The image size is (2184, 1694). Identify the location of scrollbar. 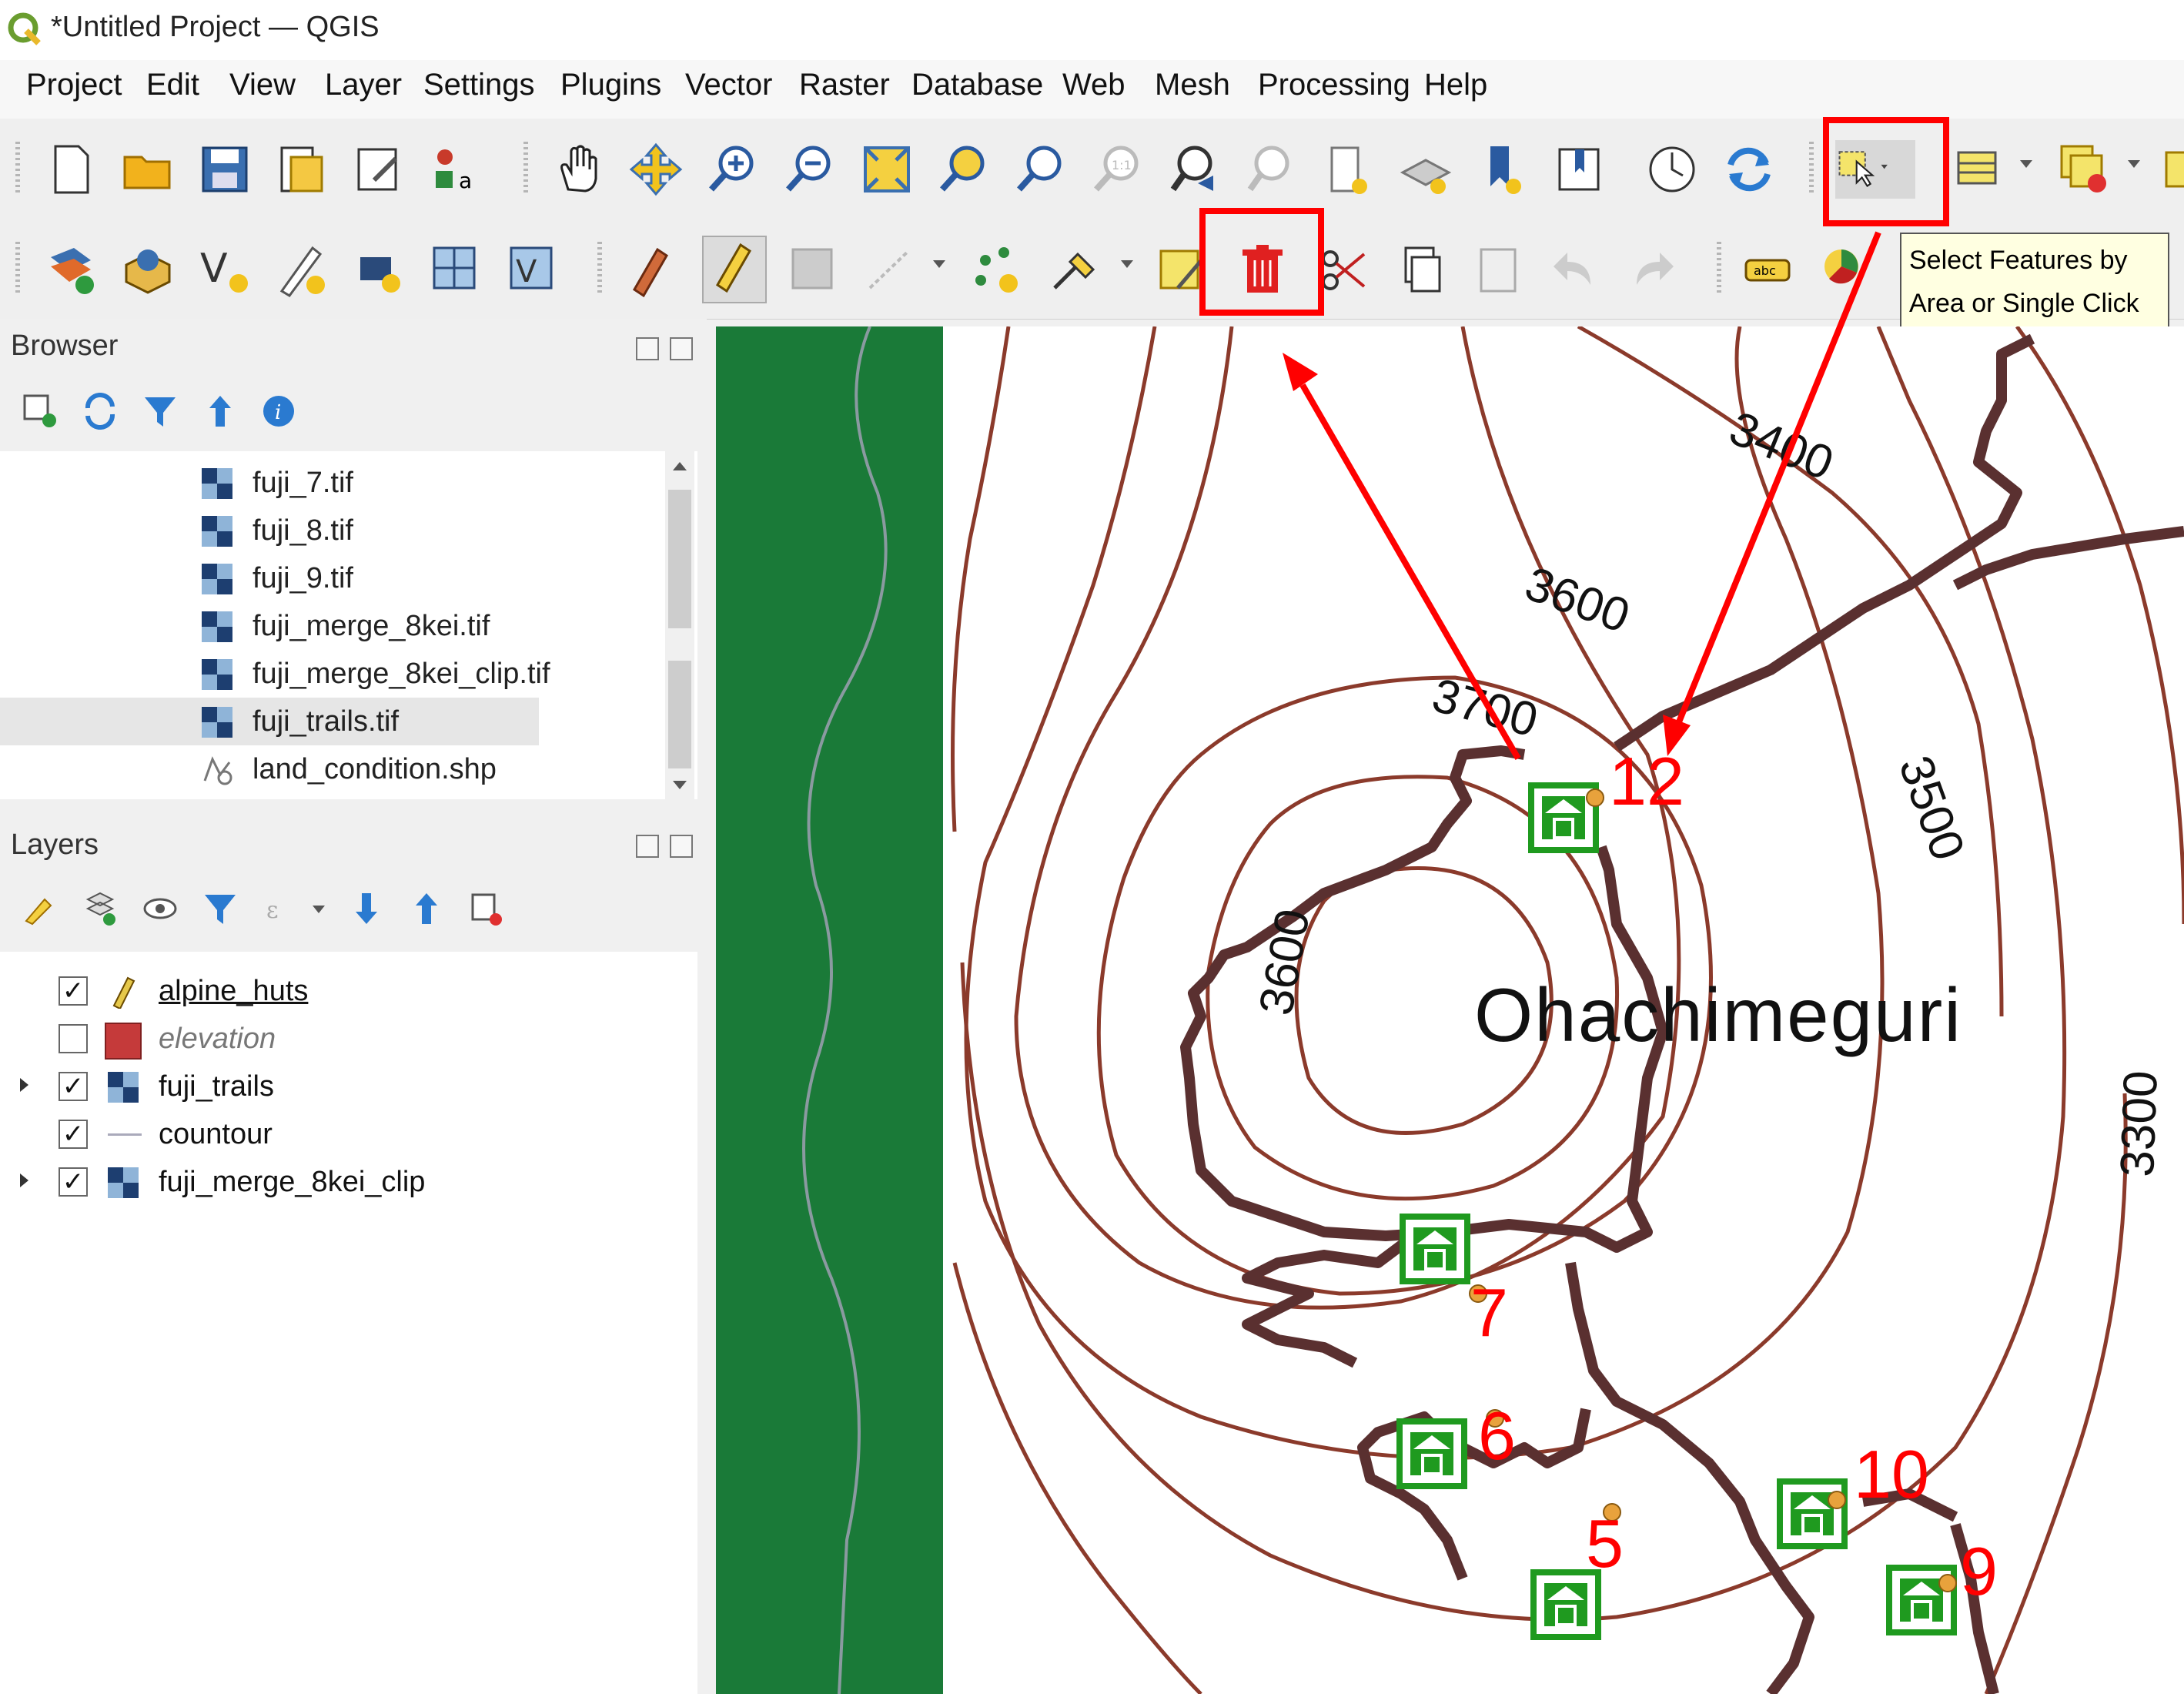
(679, 625).